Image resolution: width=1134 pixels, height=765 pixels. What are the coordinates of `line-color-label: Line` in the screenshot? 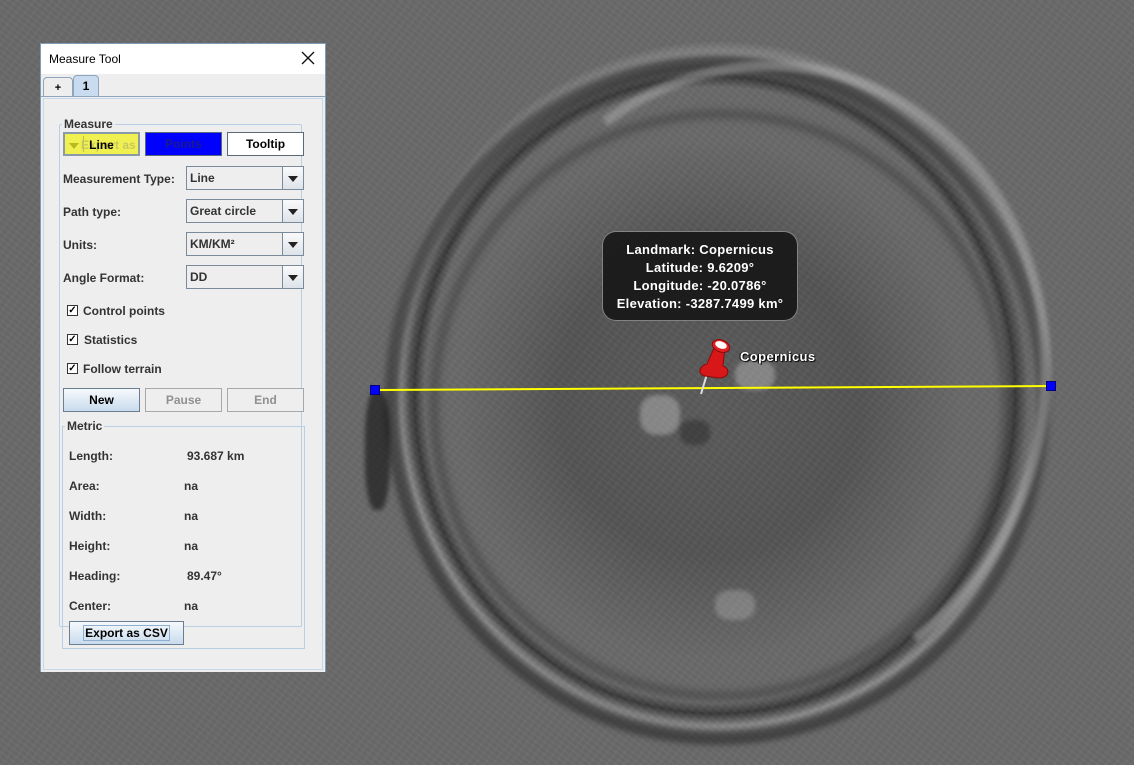 It's located at (101, 145).